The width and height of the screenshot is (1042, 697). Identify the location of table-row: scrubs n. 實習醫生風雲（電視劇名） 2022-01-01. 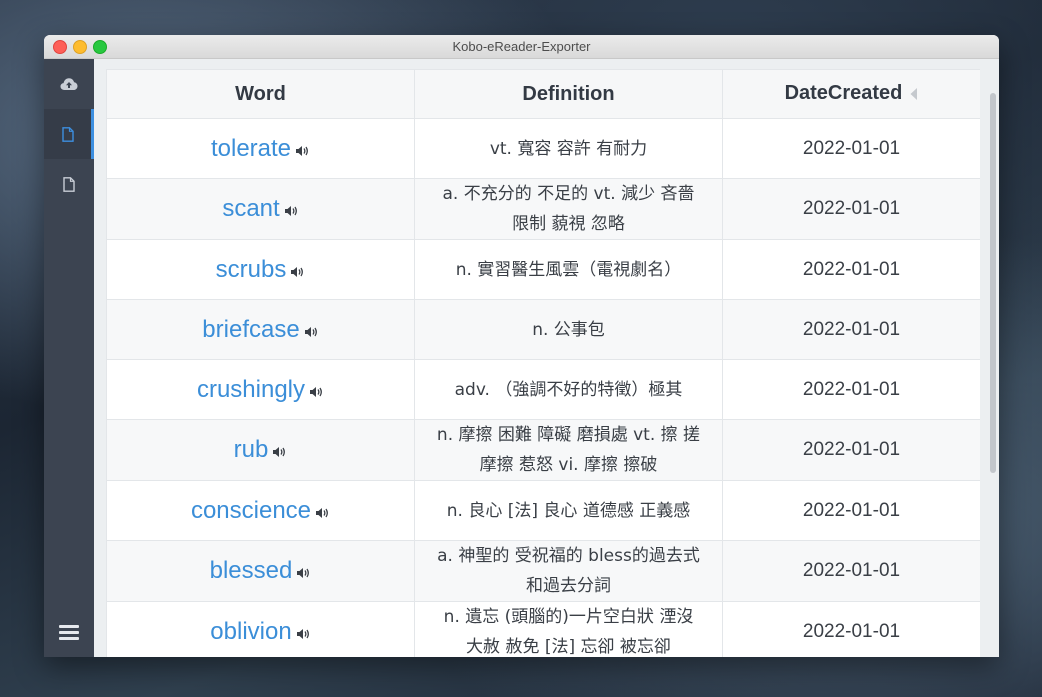
(543, 269).